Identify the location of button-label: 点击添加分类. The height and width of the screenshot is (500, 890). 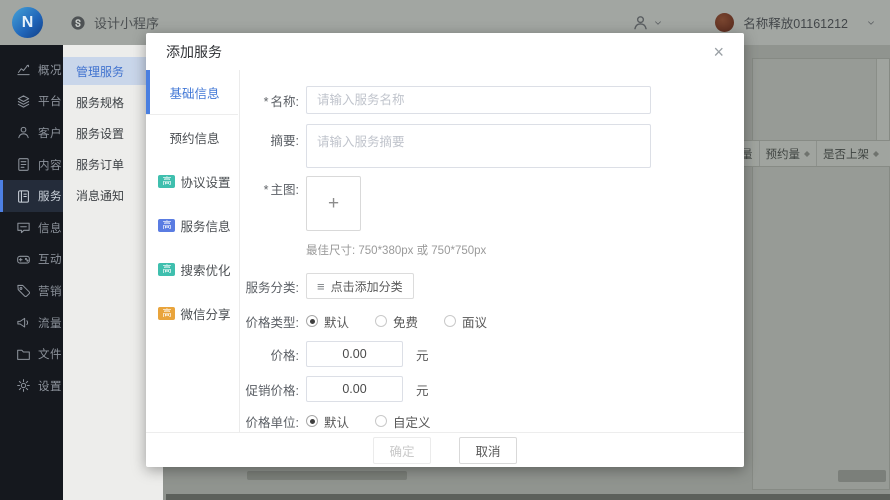
(366, 286).